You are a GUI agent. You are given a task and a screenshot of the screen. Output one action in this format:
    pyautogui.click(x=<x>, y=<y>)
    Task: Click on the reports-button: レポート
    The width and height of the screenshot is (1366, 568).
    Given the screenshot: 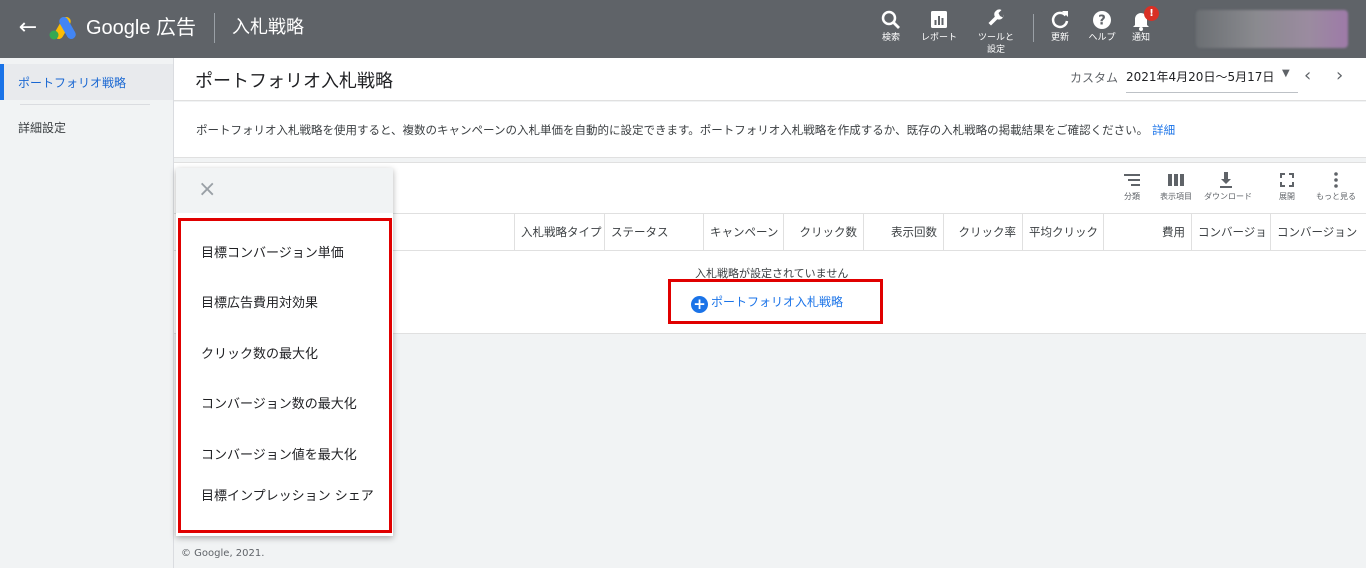 What is the action you would take?
    pyautogui.click(x=939, y=31)
    